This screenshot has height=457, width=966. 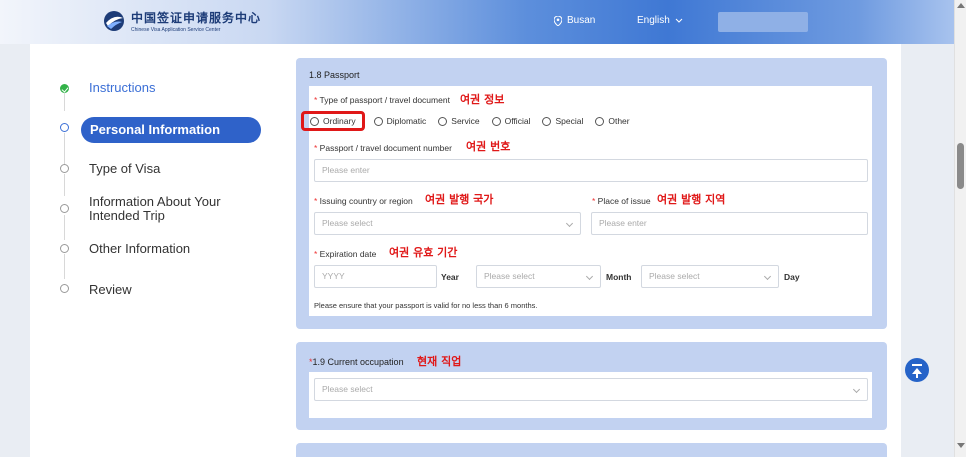 I want to click on scroll-down-arrow-icon, so click(x=961, y=445).